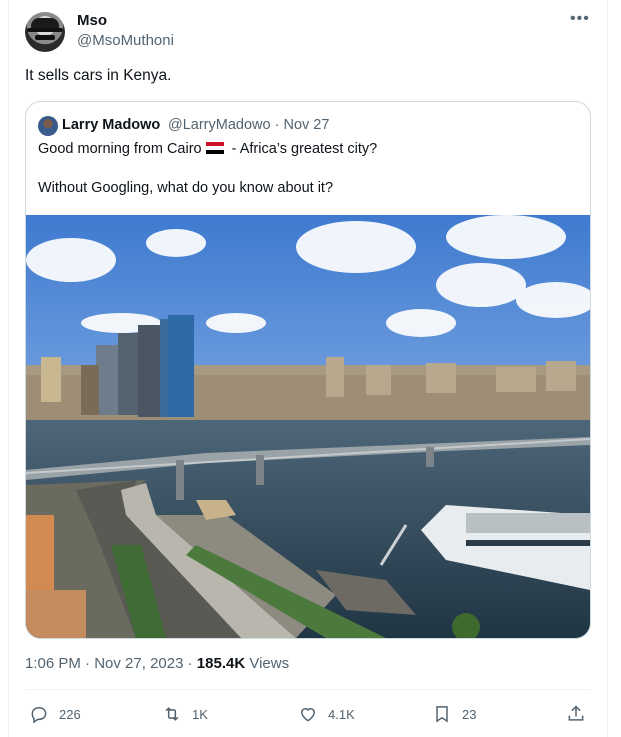  I want to click on bookmark-count: 23, so click(469, 714).